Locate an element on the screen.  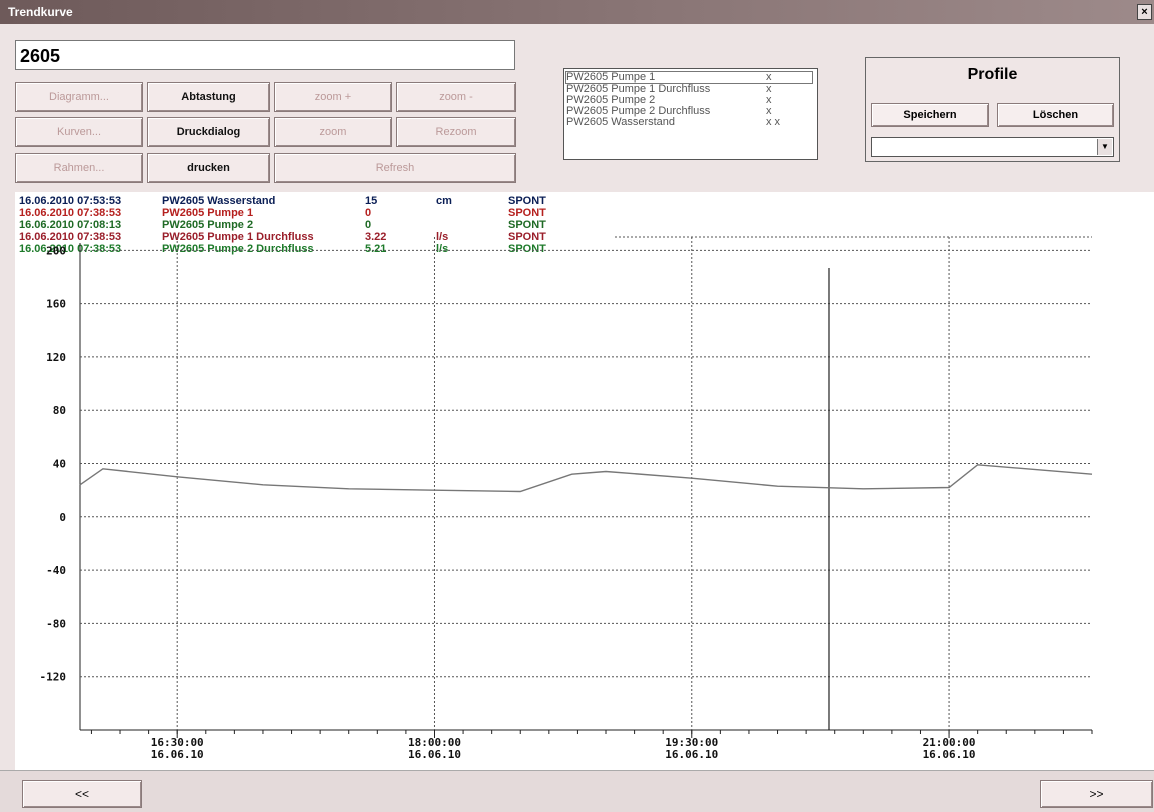
legend-name: PW2605 Pumpe 2 Durchfluss is located at coordinates (238, 249).